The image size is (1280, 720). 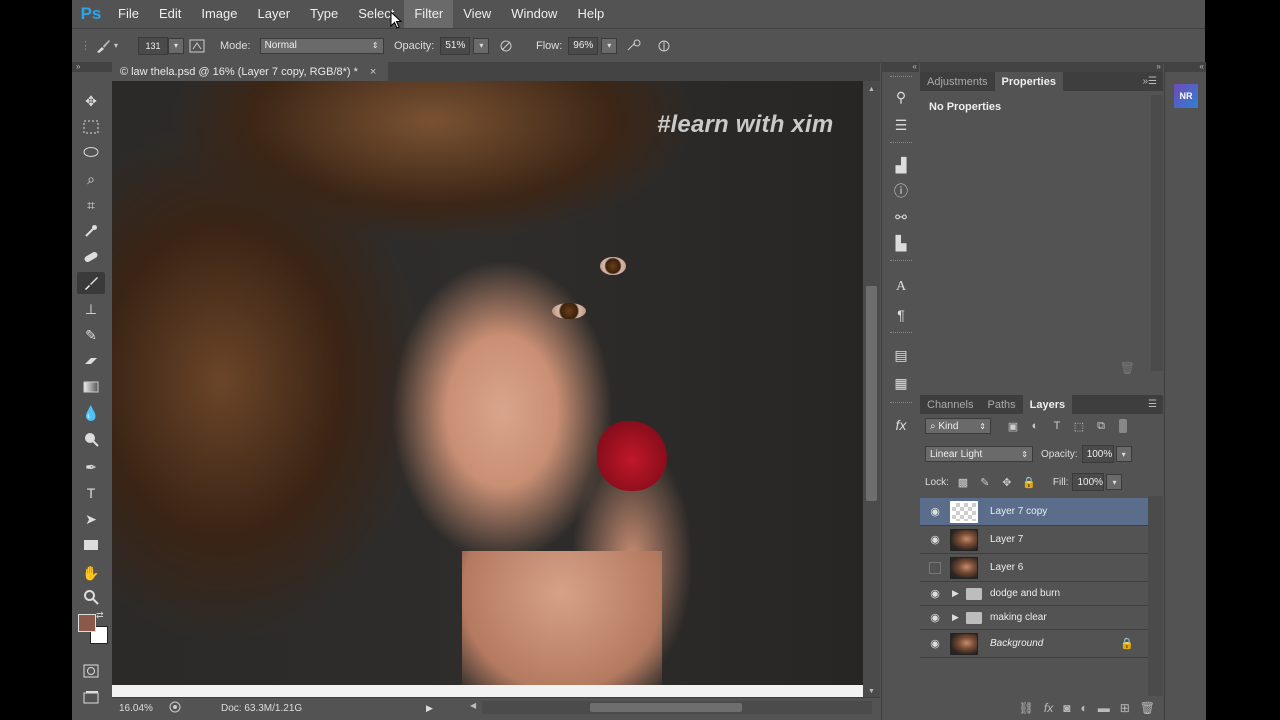 What do you see at coordinates (1048, 708) in the screenshot?
I see `add-layer-style-icon: fx` at bounding box center [1048, 708].